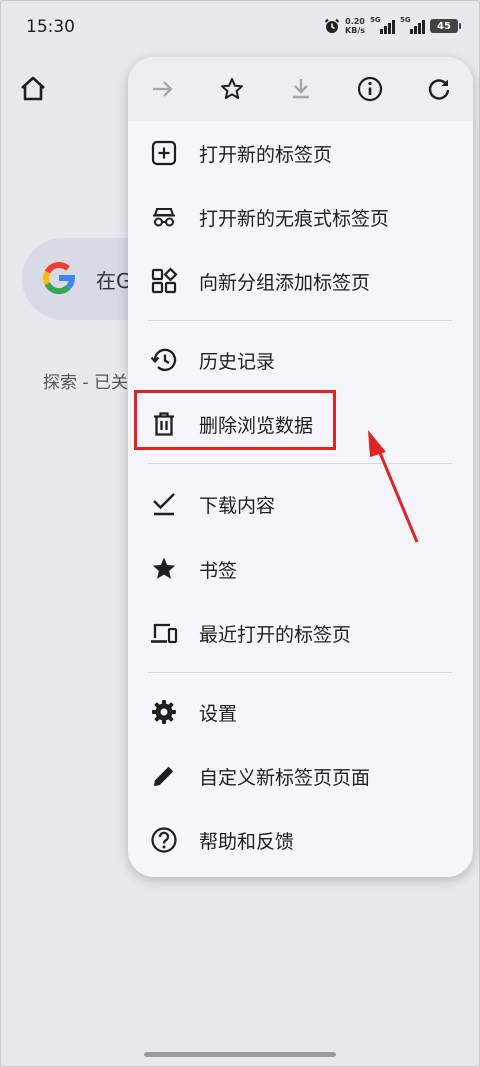 The height and width of the screenshot is (1067, 480). I want to click on devices-icon, so click(164, 633).